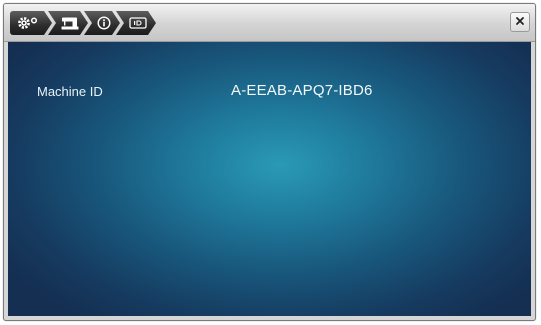  I want to click on info-icon, so click(104, 23).